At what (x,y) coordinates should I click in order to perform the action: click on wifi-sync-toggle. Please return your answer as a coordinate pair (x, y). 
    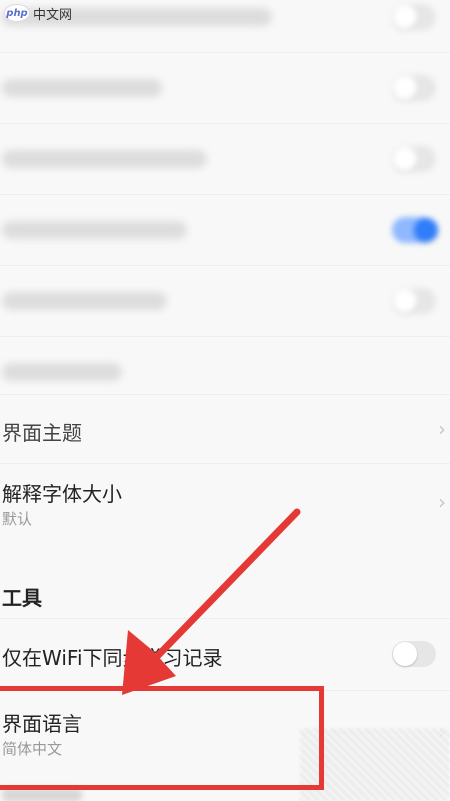
    Looking at the image, I should click on (414, 654).